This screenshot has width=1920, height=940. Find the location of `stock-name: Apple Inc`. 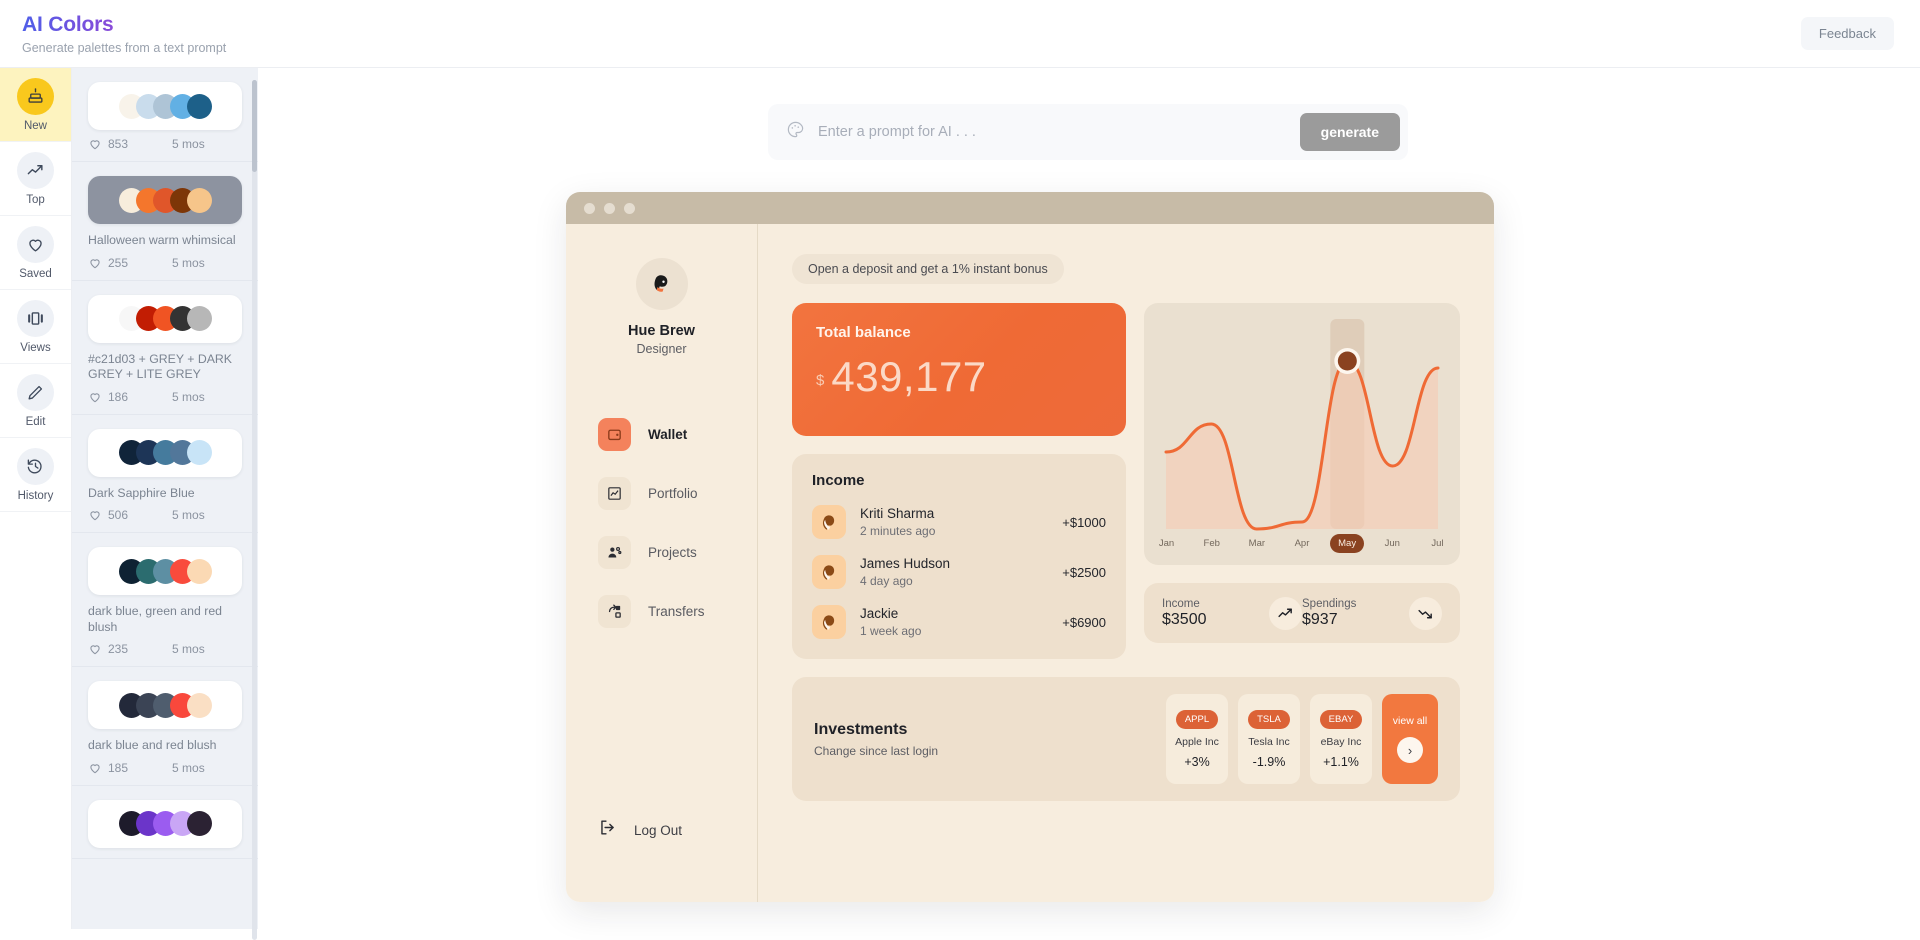

stock-name: Apple Inc is located at coordinates (1197, 741).